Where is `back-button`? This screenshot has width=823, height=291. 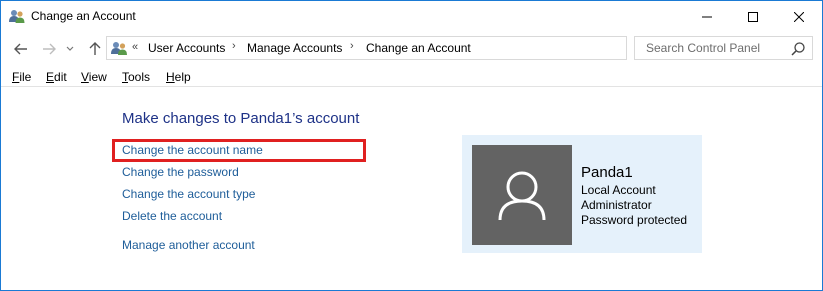
back-button is located at coordinates (21, 49).